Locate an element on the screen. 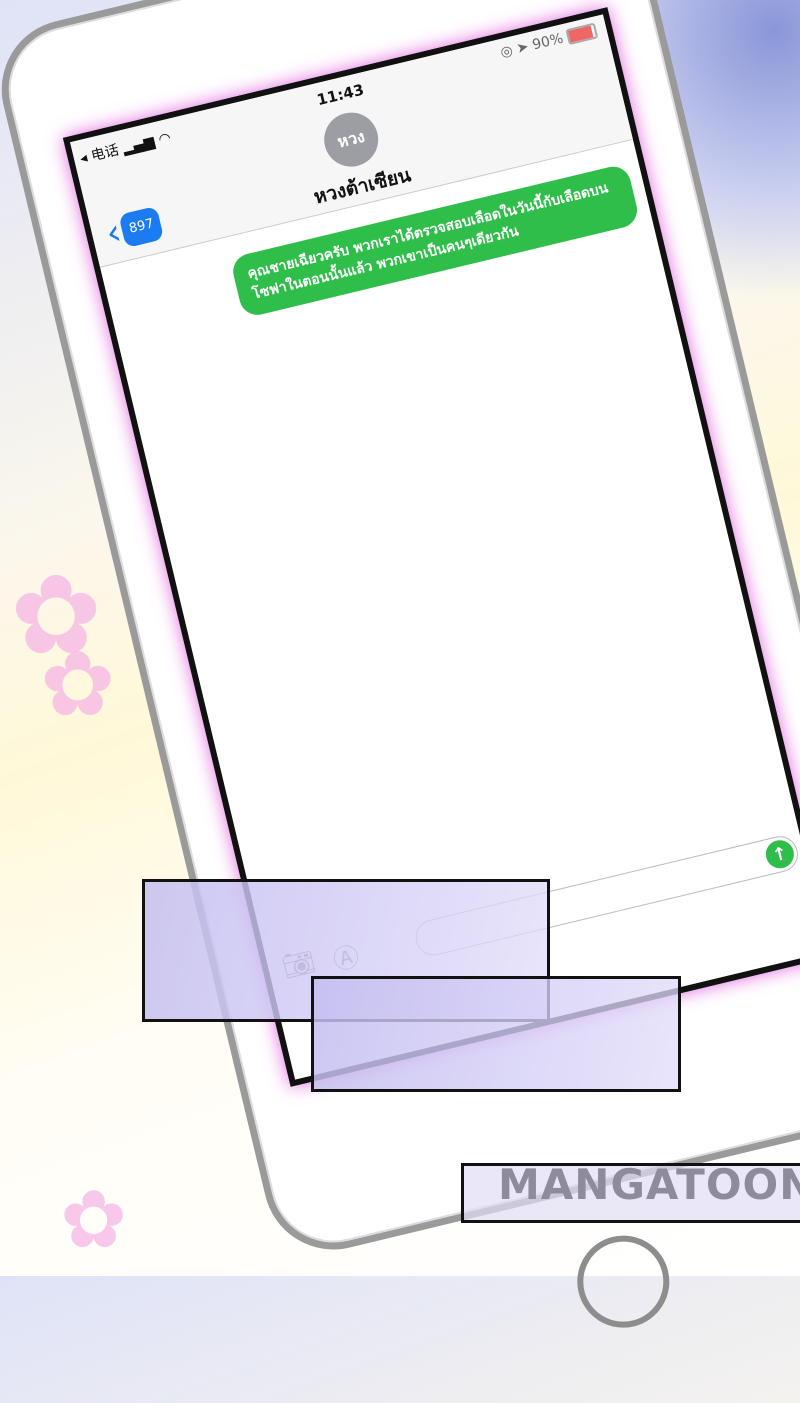  lock-rotation-icon: ◎ is located at coordinates (506, 52).